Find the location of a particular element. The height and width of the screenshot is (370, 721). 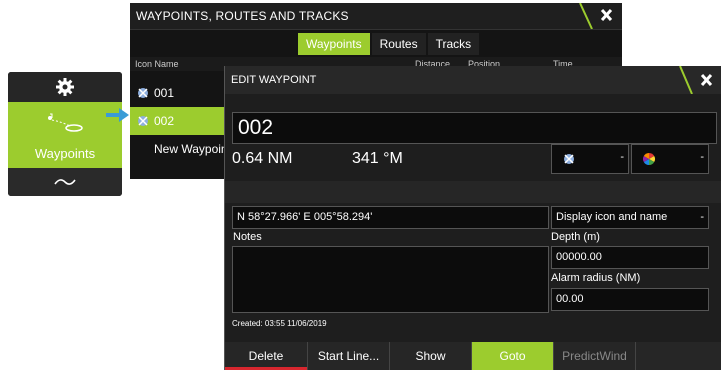

settings-menu-item is located at coordinates (65, 87).